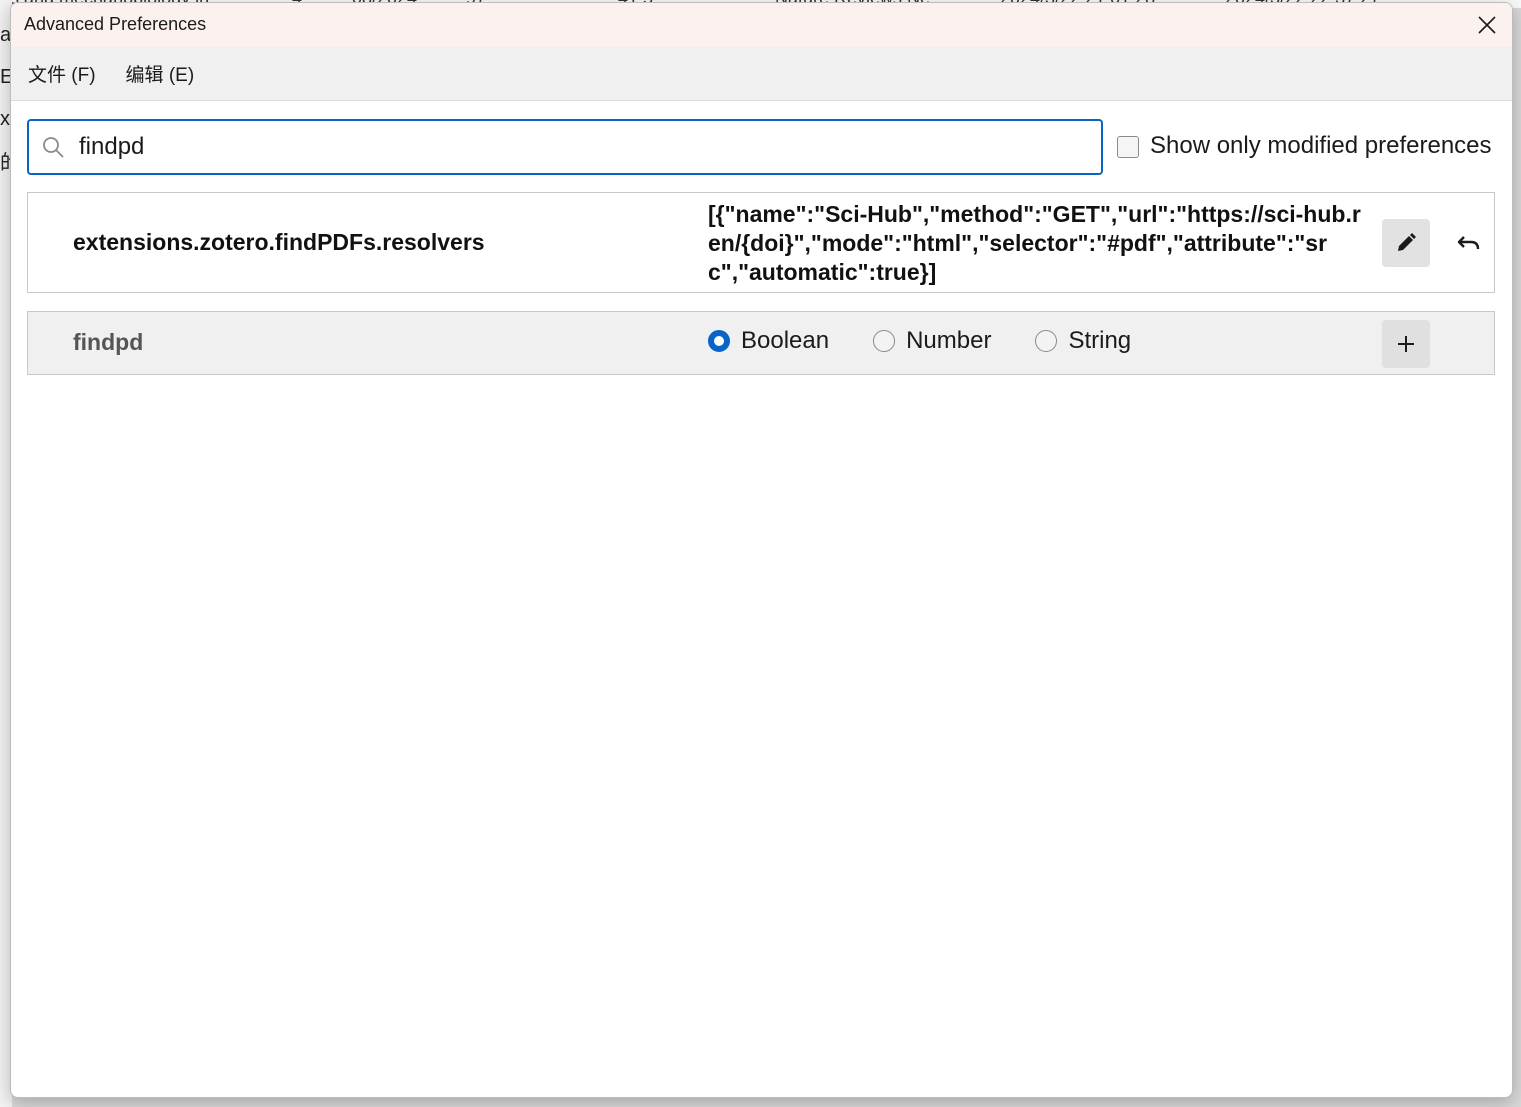 The image size is (1521, 1107). What do you see at coordinates (115, 24) in the screenshot?
I see `window-title: Advanced Preferences` at bounding box center [115, 24].